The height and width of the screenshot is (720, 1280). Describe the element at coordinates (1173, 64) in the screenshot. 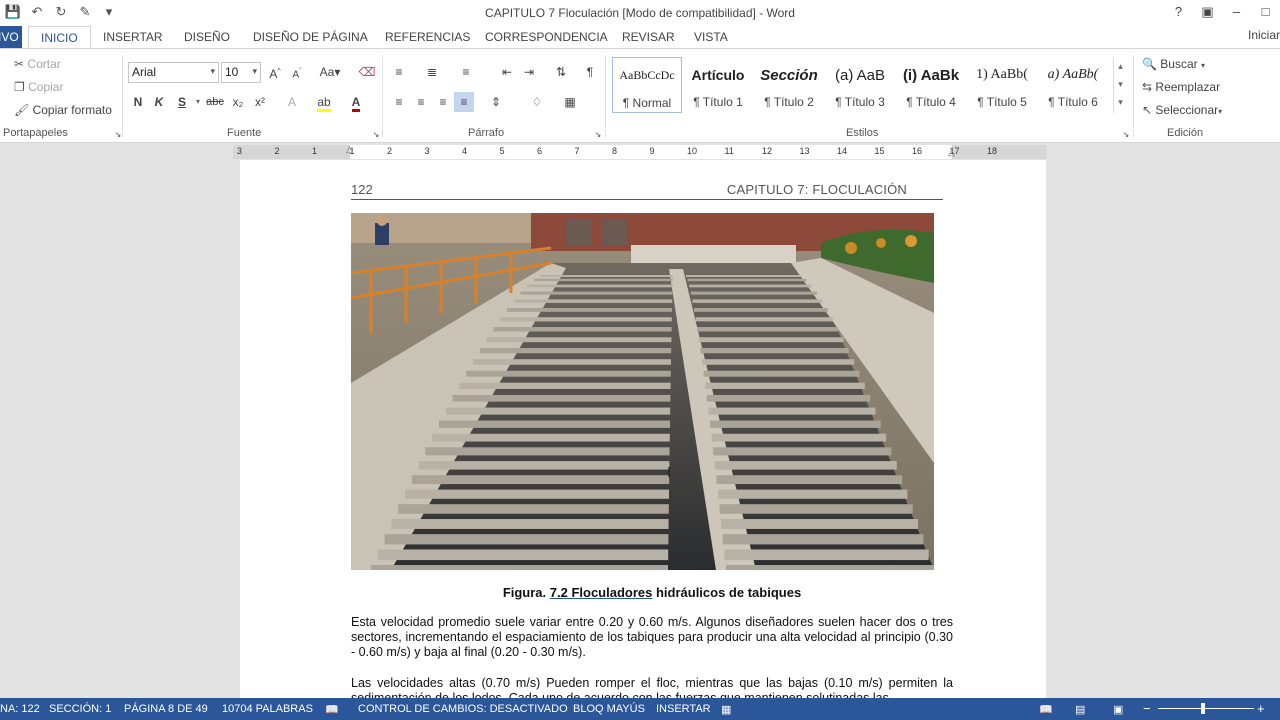

I see `find-button: 🔍 Buscar ▾` at that location.